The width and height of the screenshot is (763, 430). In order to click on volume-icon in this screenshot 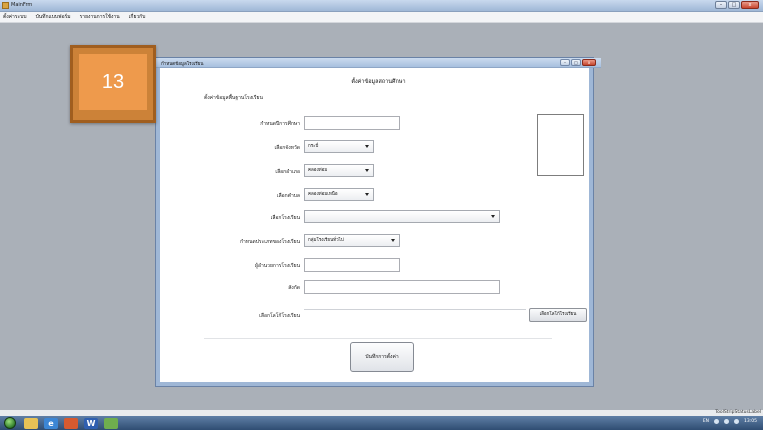, I will do `click(727, 421)`.